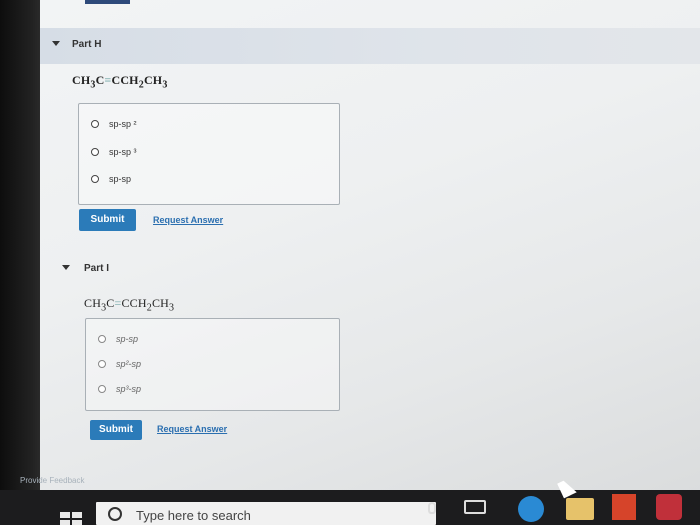 This screenshot has height=525, width=700. I want to click on search-placeholder: Type here to search, so click(193, 515).